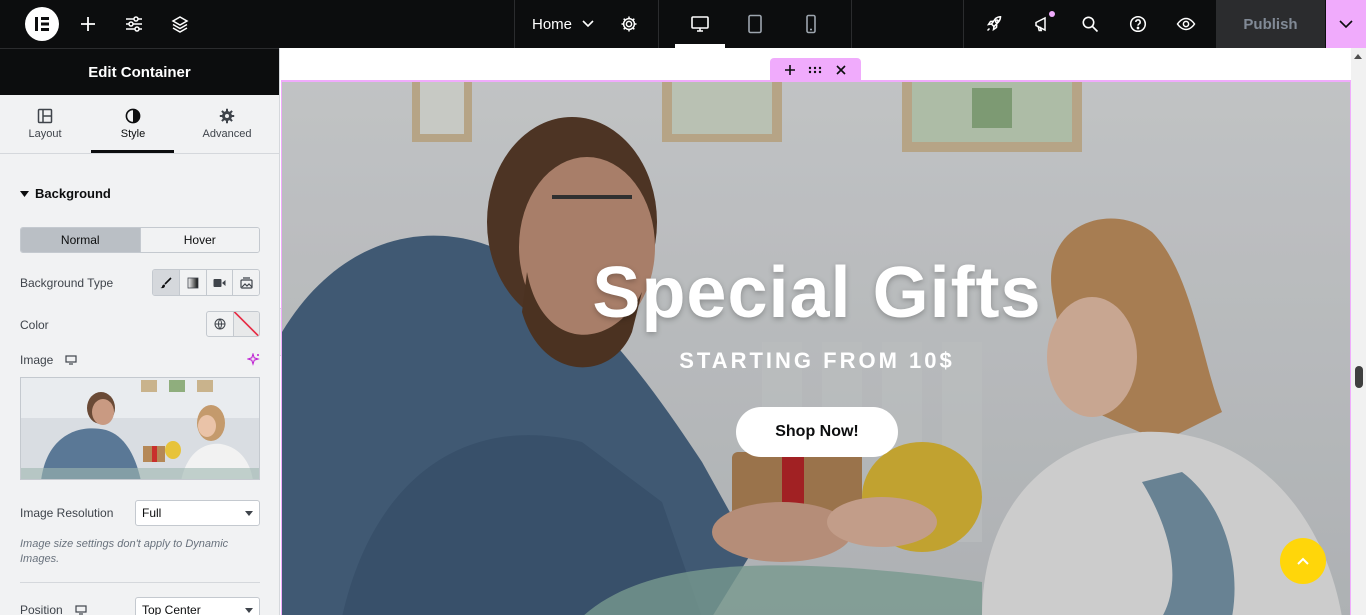  What do you see at coordinates (199, 240) in the screenshot?
I see `hover-state-button: Hover` at bounding box center [199, 240].